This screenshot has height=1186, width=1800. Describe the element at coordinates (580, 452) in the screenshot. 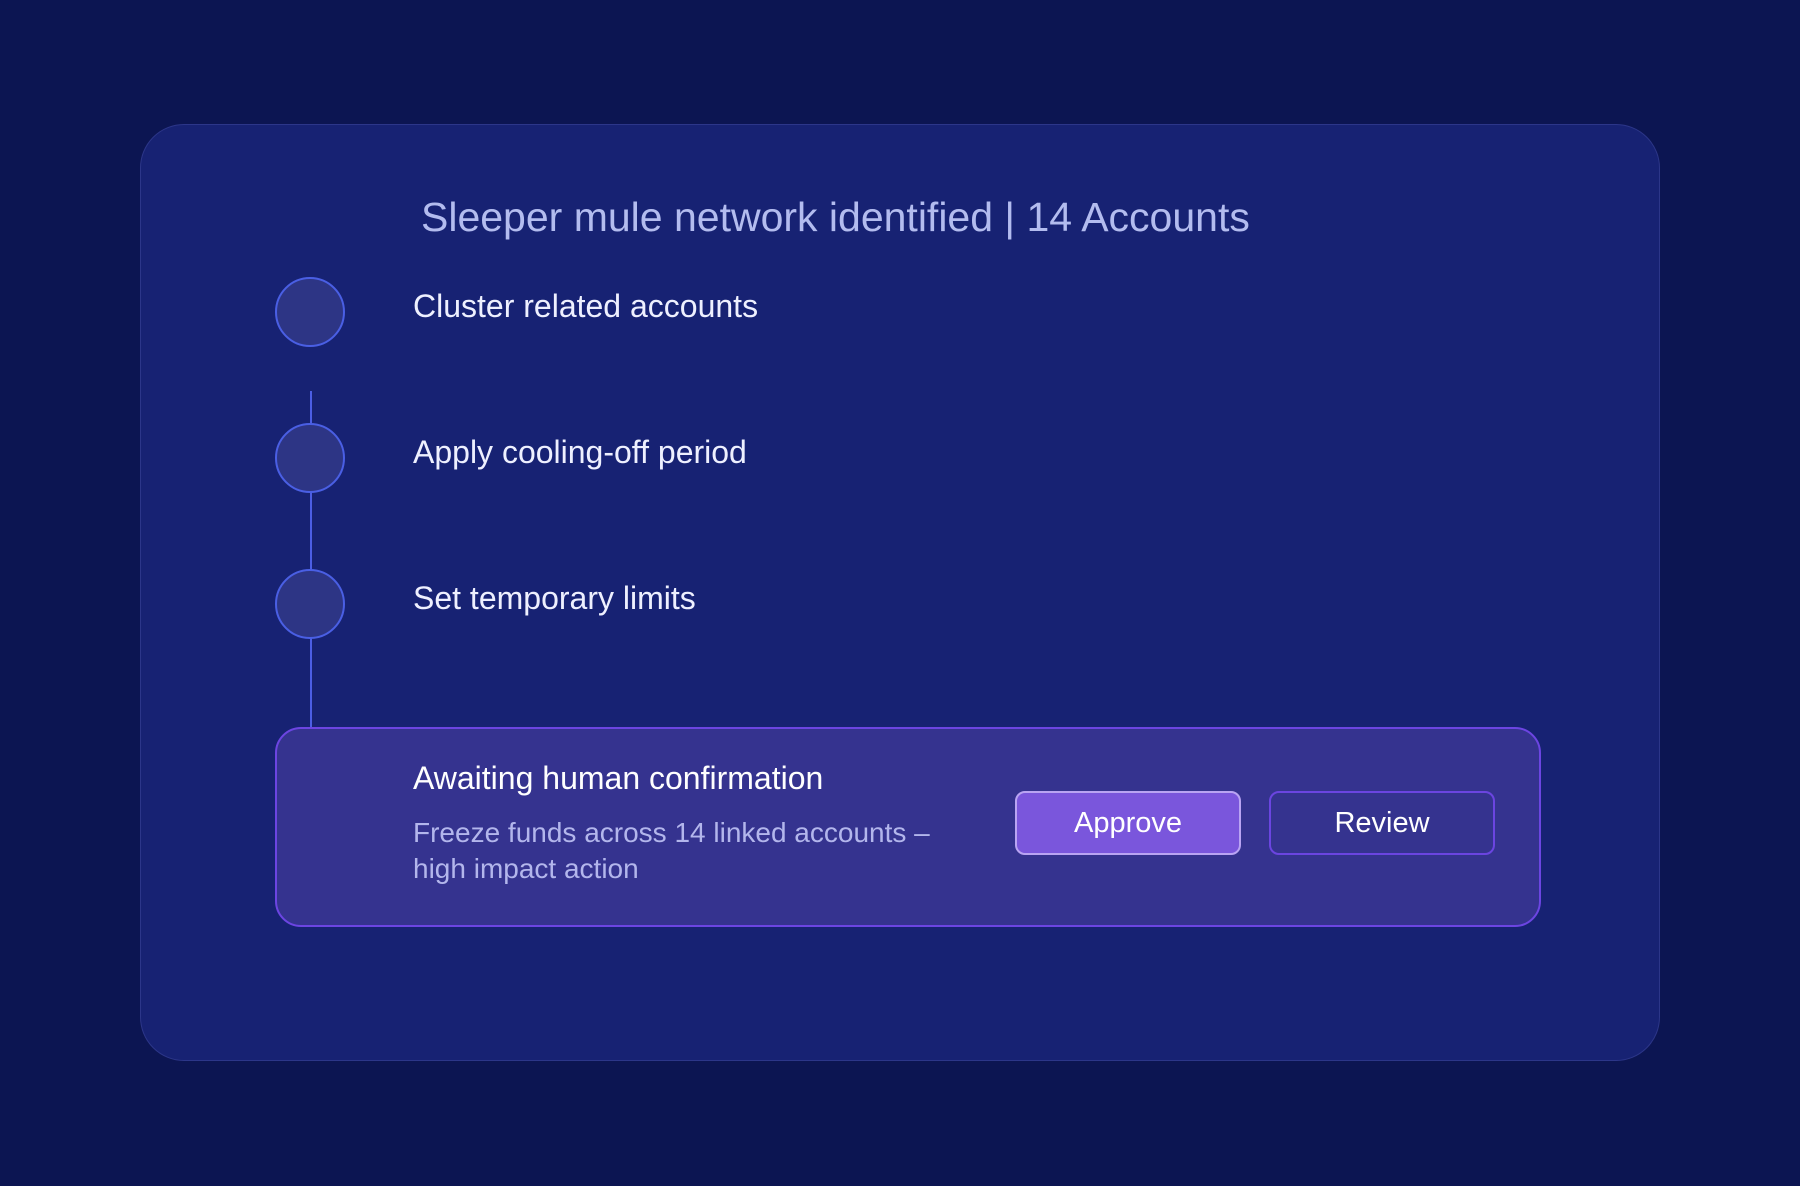

I see `step-2-label: Apply cooling-off period` at that location.